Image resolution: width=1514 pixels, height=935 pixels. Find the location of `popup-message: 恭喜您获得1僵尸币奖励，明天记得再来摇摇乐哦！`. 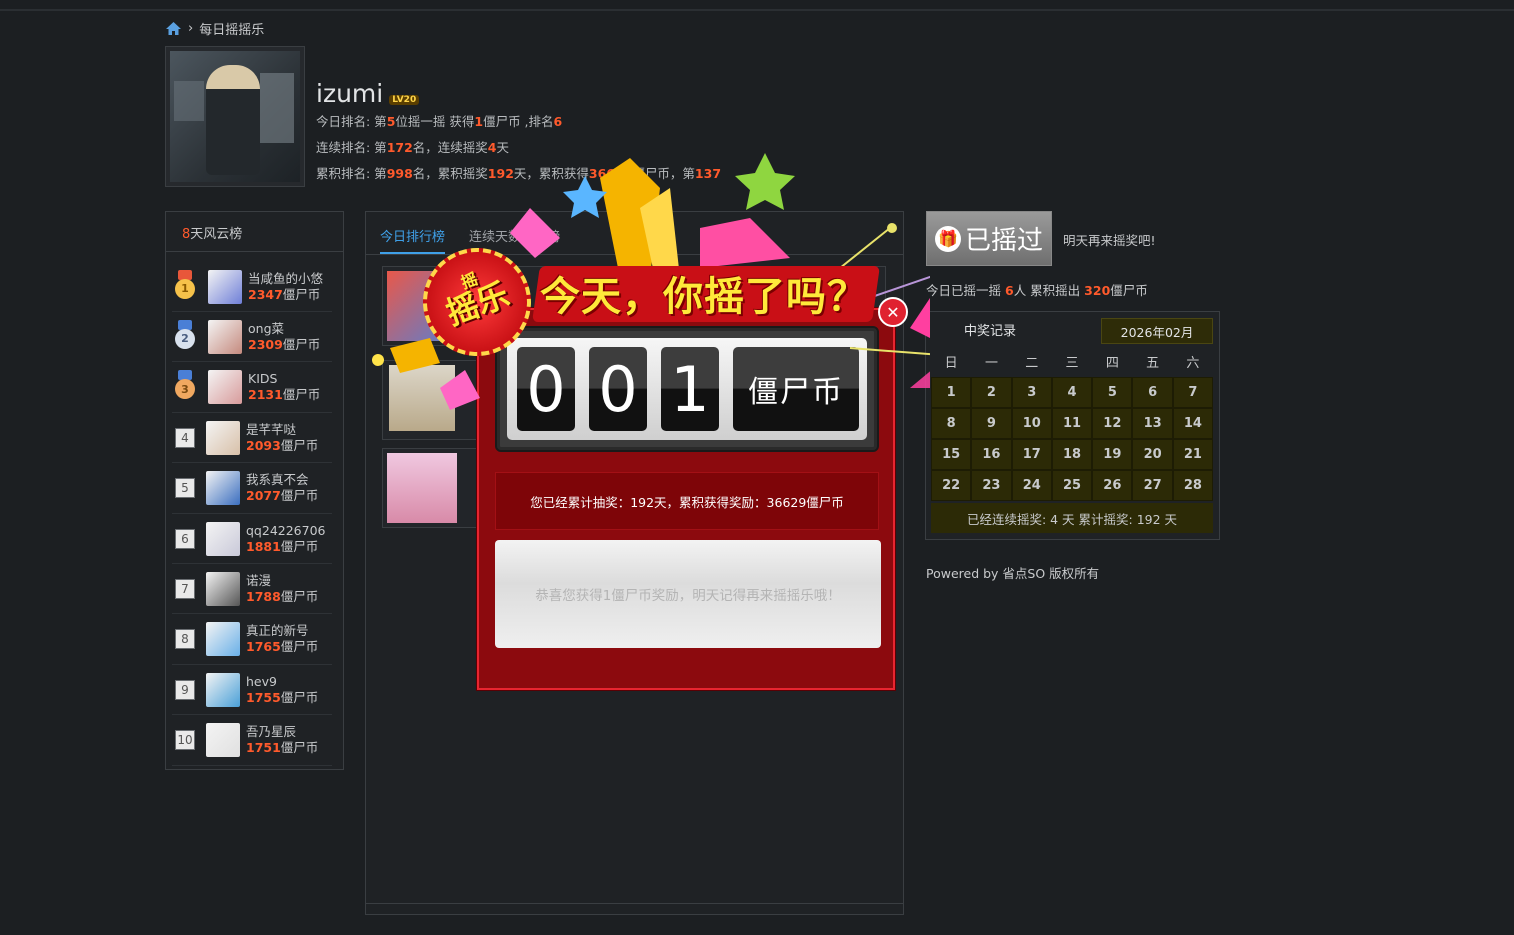

popup-message: 恭喜您获得1僵尸币奖励，明天记得再来摇摇乐哦！ is located at coordinates (688, 594).